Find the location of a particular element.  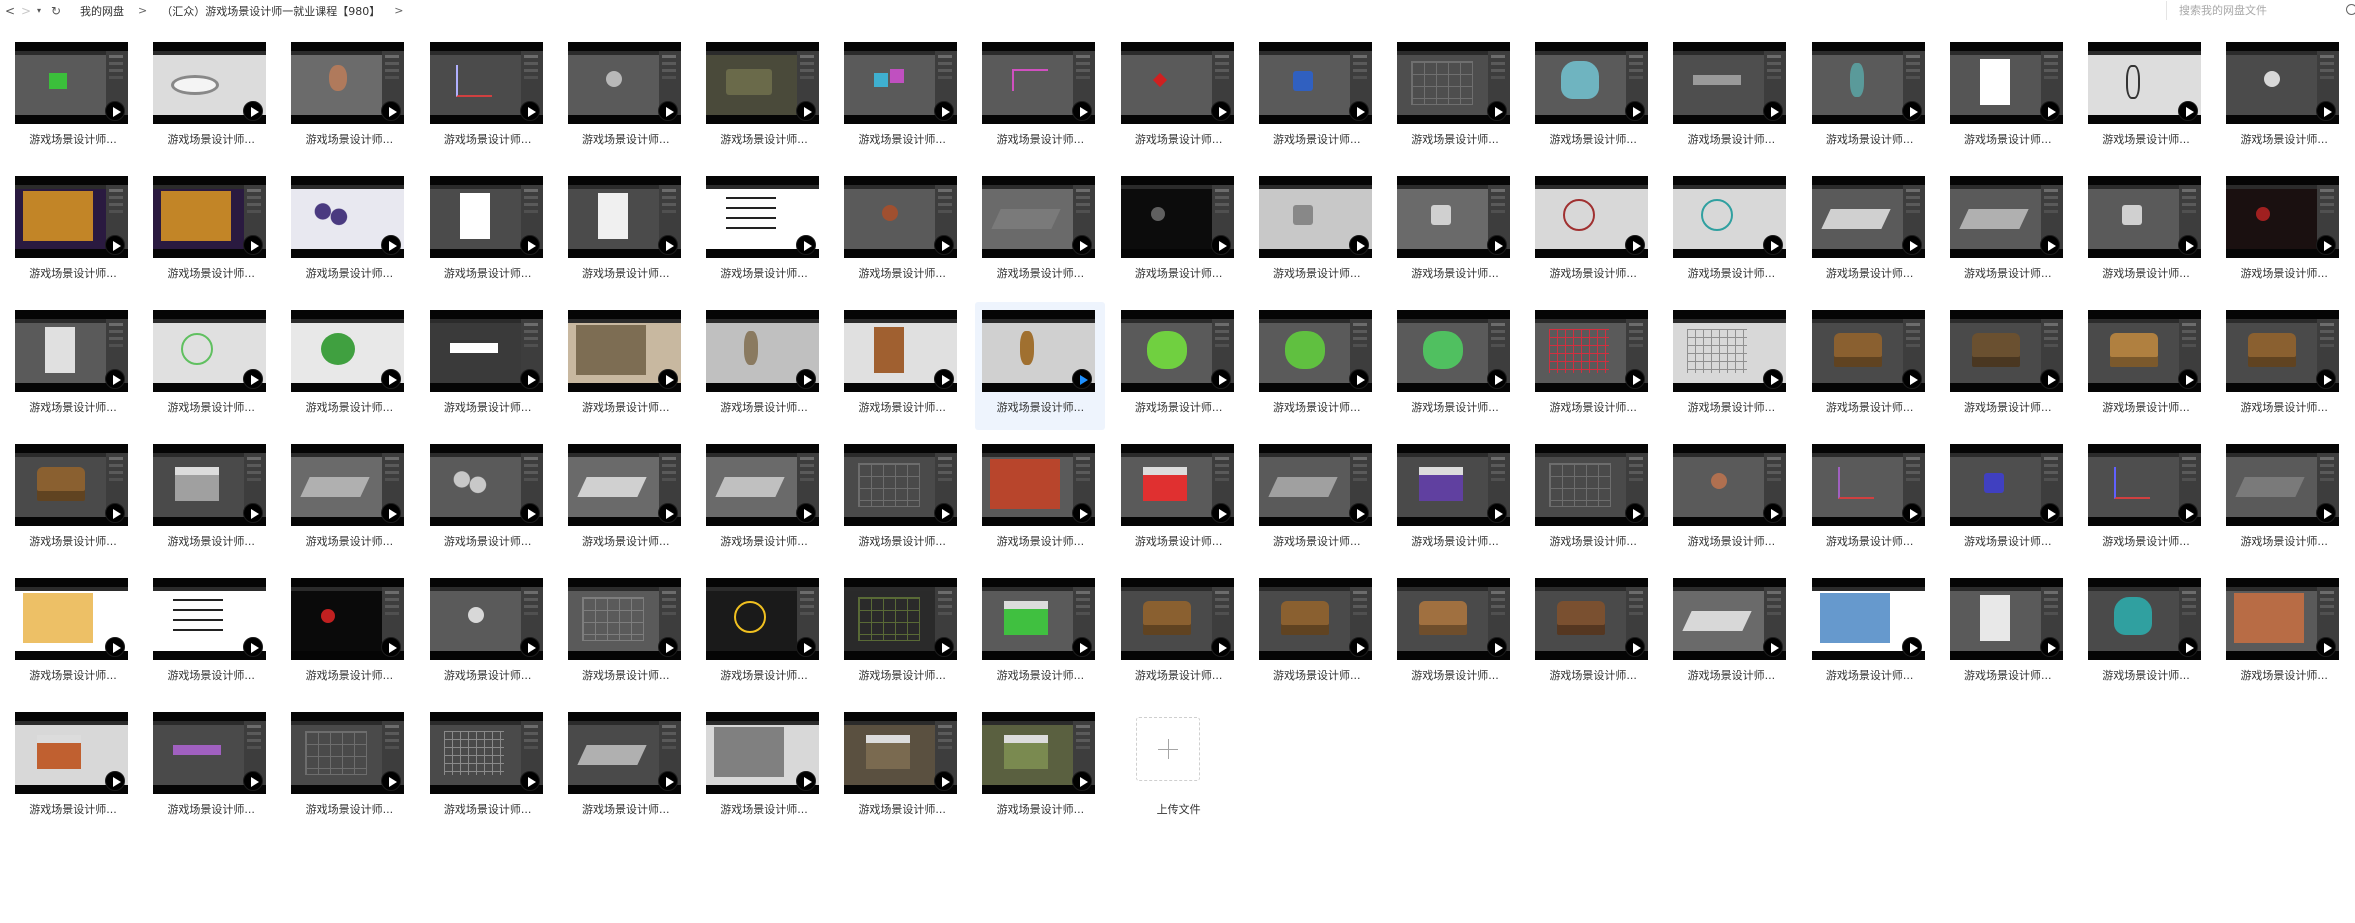

back-button: < is located at coordinates (10, 10).